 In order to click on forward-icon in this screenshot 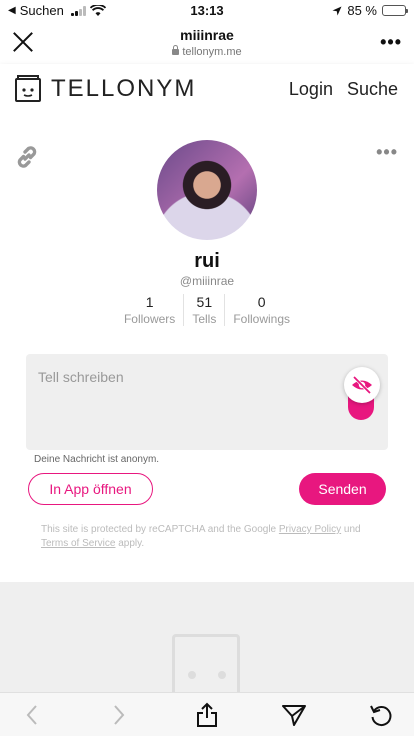, I will do `click(119, 715)`.